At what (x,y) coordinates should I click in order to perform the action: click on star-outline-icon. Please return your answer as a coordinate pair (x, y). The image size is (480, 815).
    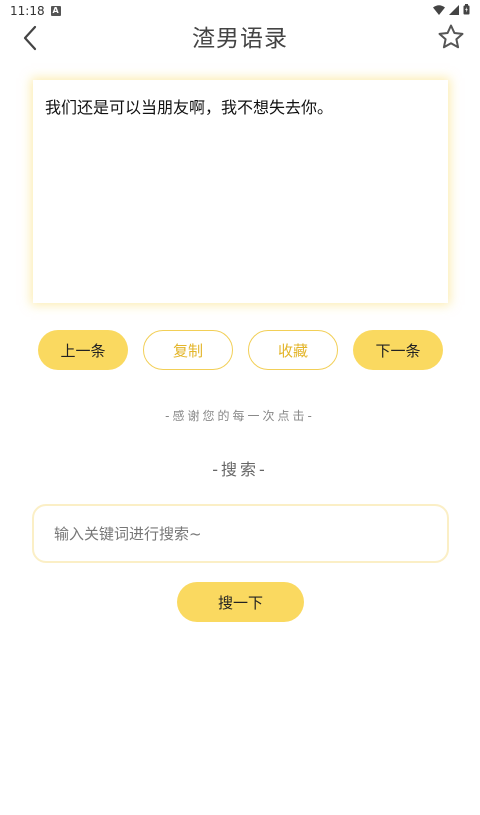
    Looking at the image, I should click on (451, 39).